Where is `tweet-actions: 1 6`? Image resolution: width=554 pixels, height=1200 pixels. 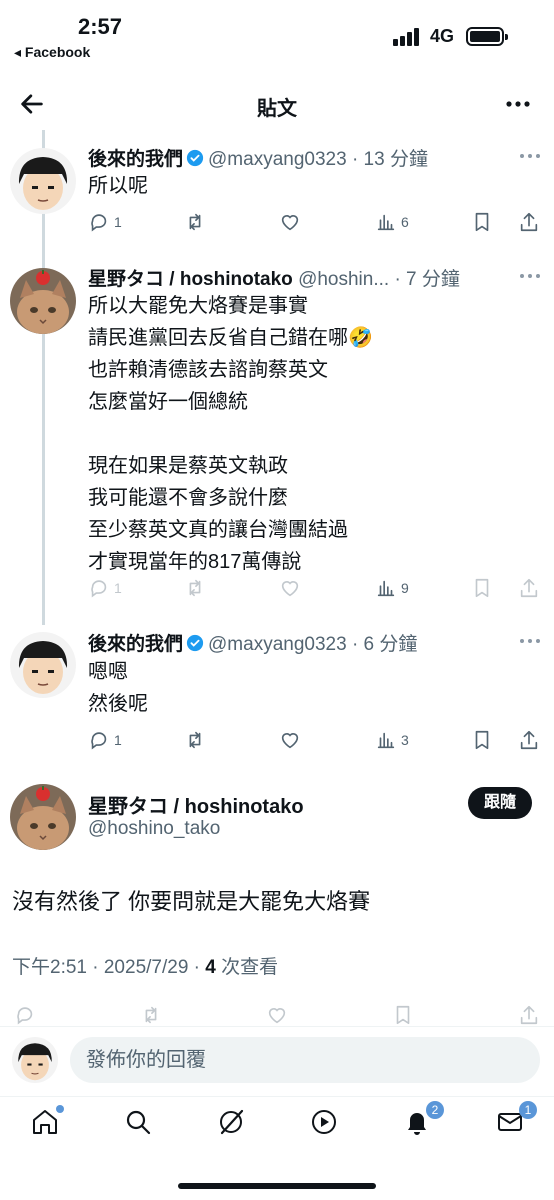 tweet-actions: 1 6 is located at coordinates (315, 222).